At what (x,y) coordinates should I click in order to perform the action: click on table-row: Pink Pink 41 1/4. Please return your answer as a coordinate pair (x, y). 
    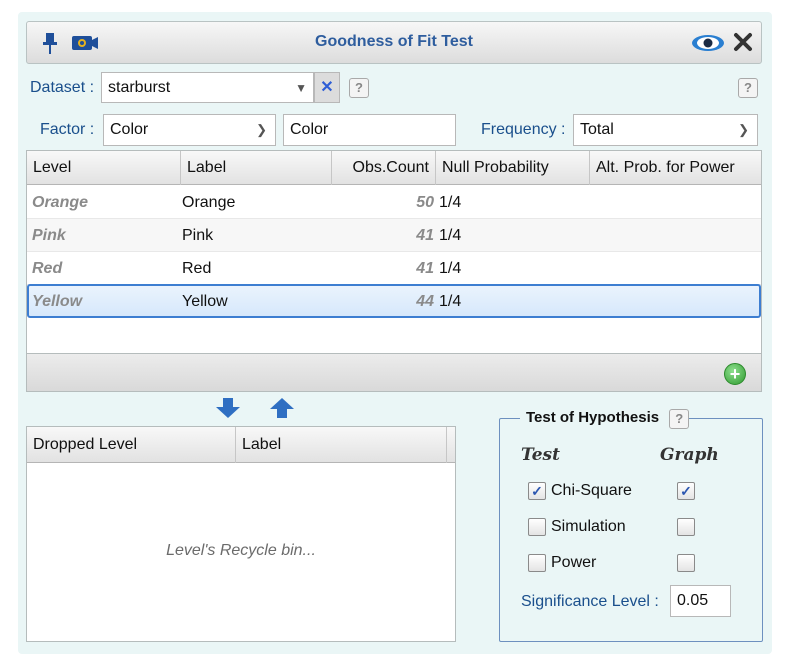
    Looking at the image, I should click on (394, 235).